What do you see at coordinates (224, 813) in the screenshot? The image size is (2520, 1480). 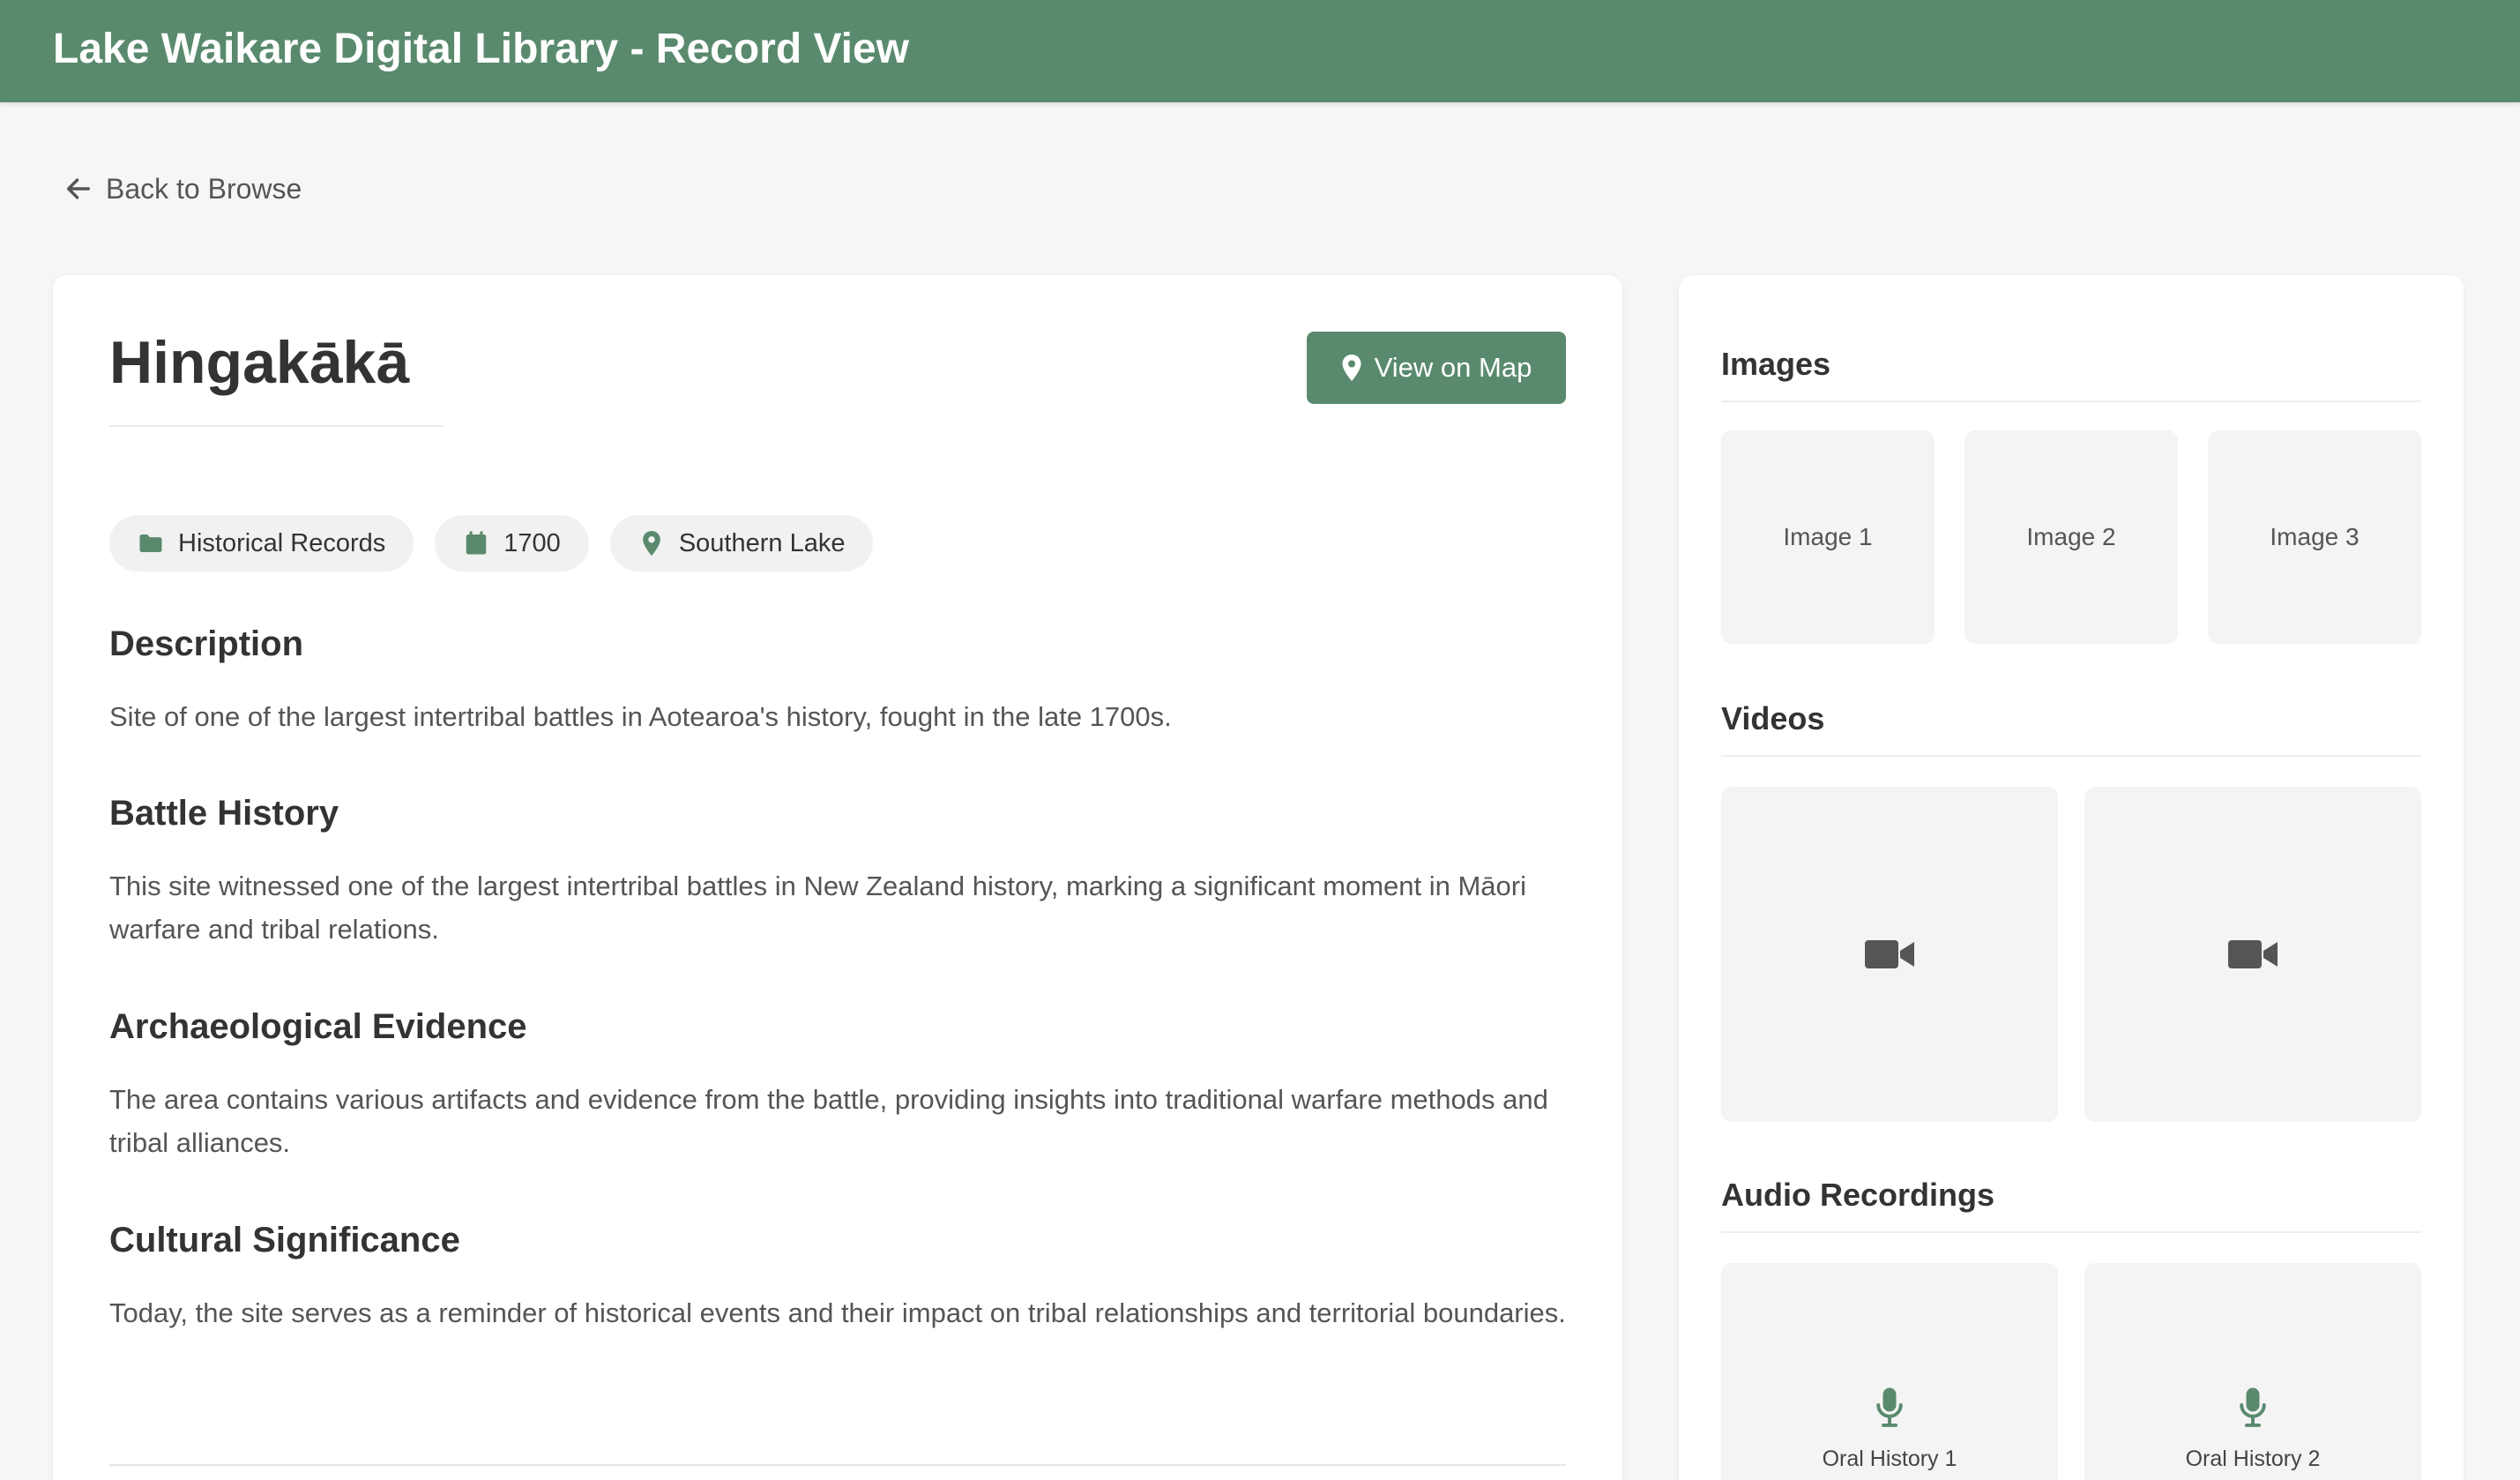 I see `battle-history-heading: Battle History` at bounding box center [224, 813].